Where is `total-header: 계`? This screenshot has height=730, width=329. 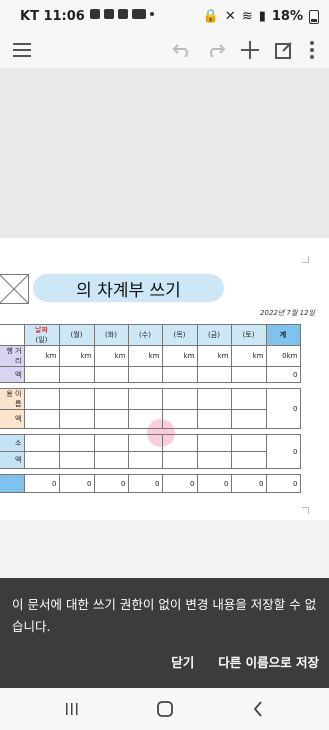
total-header: 계 is located at coordinates (283, 335).